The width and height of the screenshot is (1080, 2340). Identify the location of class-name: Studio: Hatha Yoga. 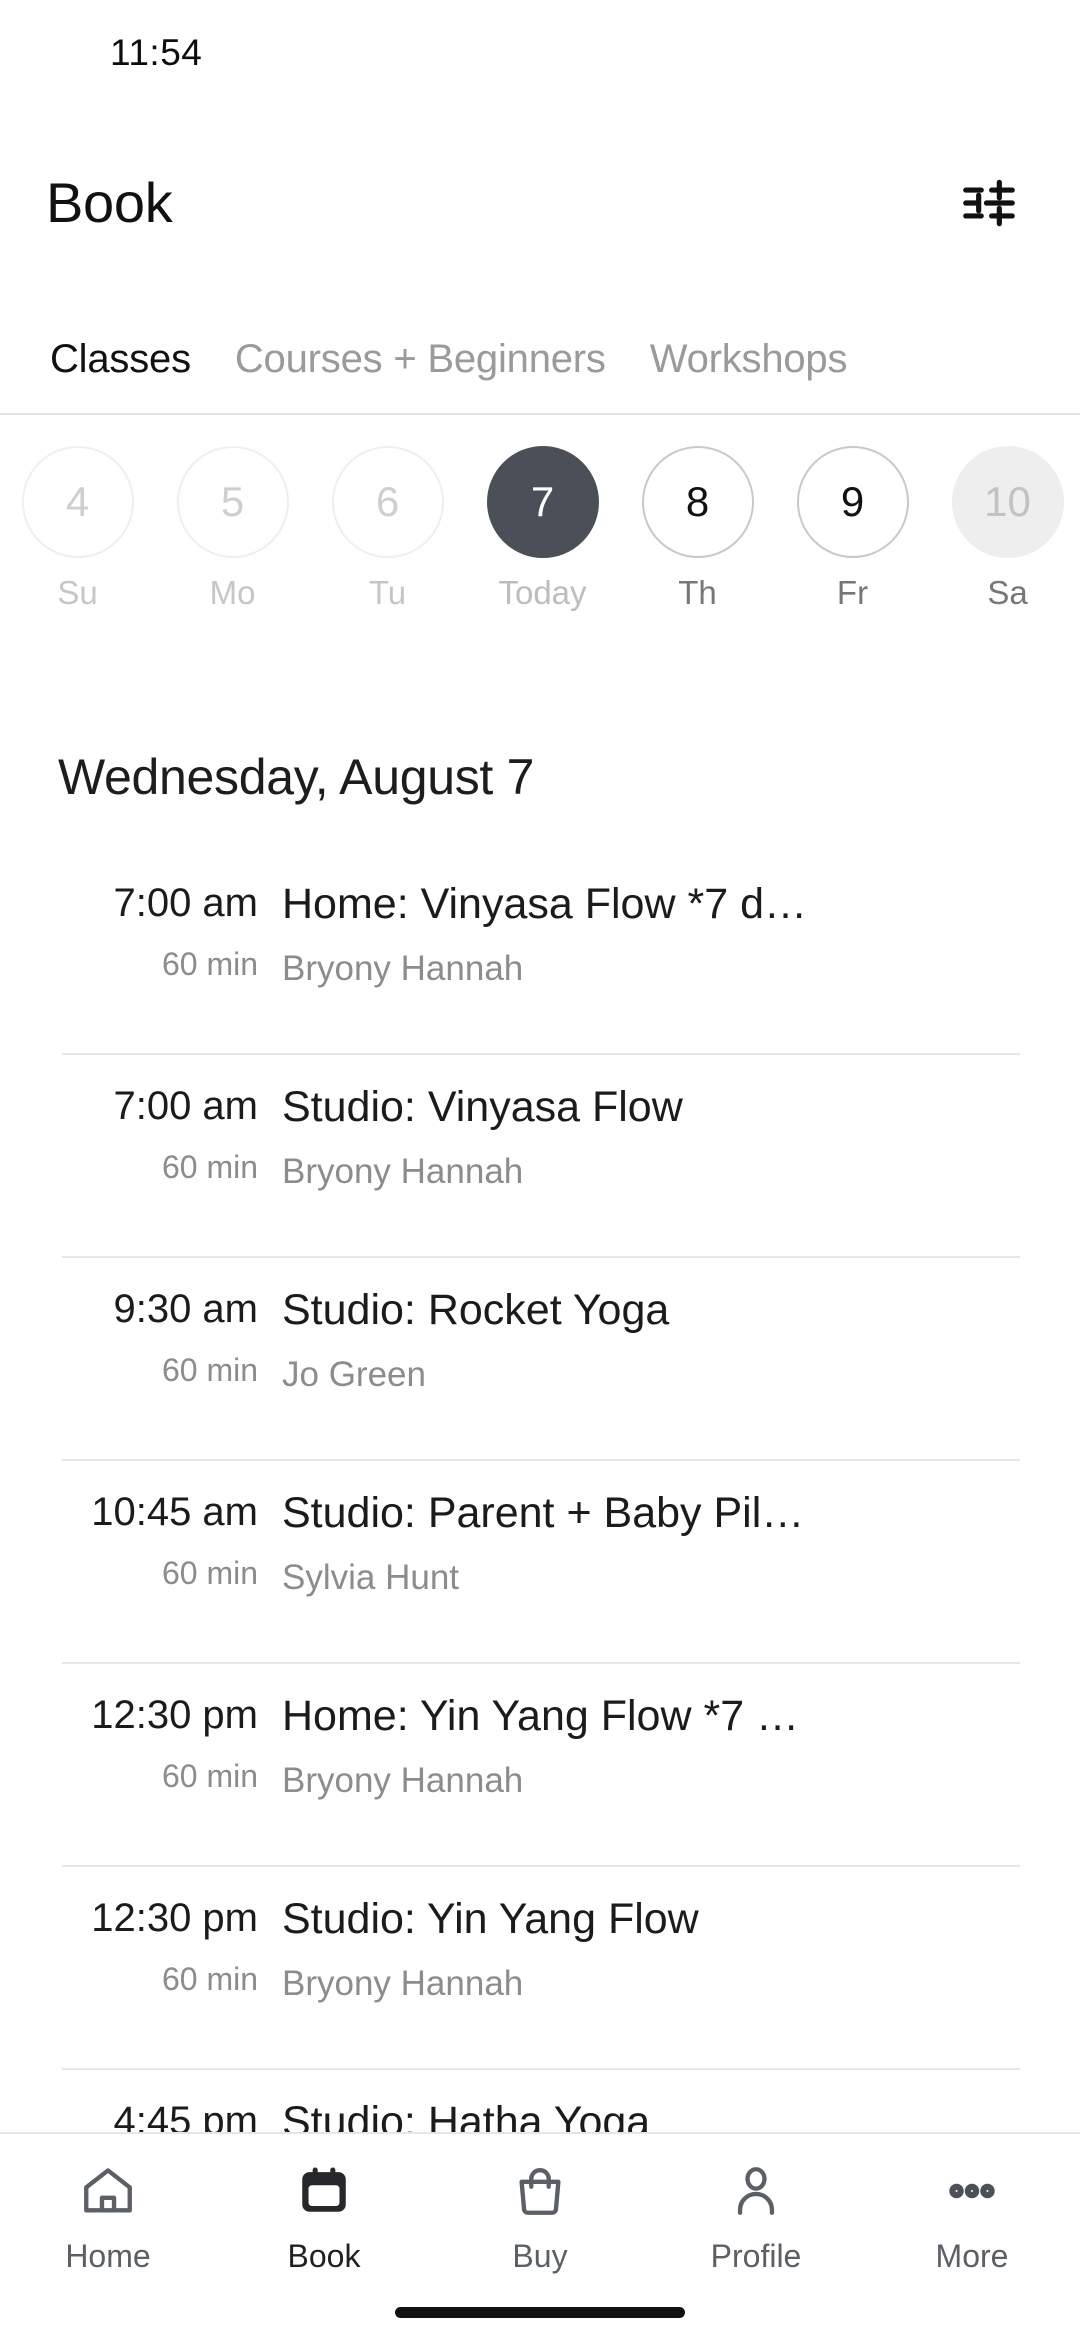
(466, 2115).